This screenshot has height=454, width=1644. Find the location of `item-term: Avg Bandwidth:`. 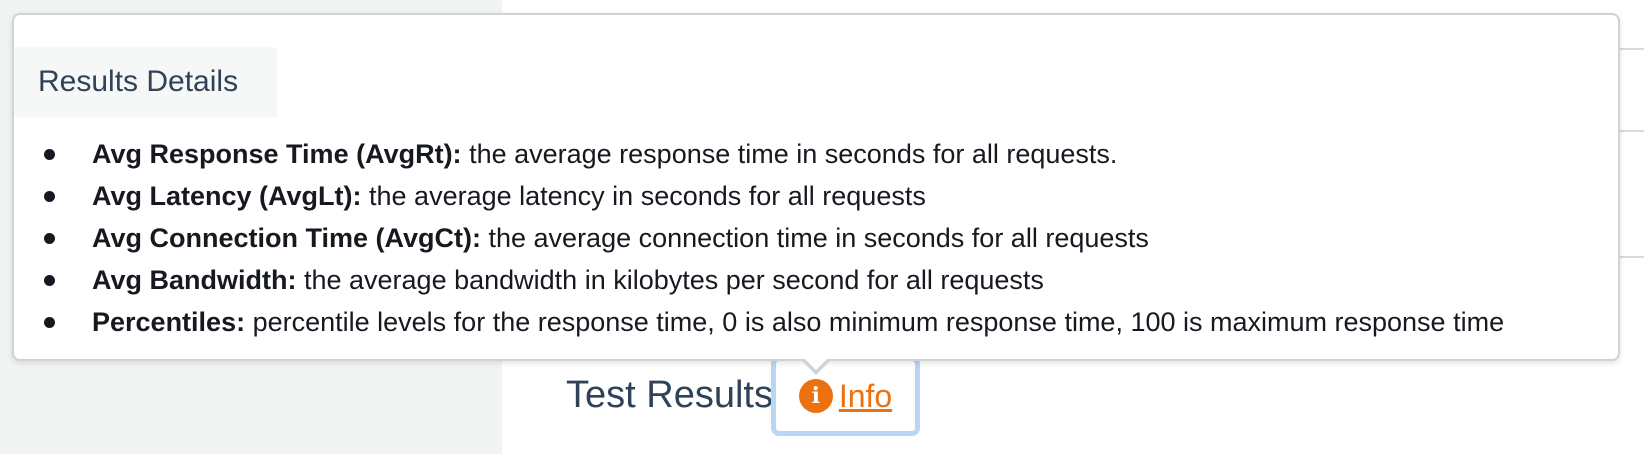

item-term: Avg Bandwidth: is located at coordinates (194, 280).